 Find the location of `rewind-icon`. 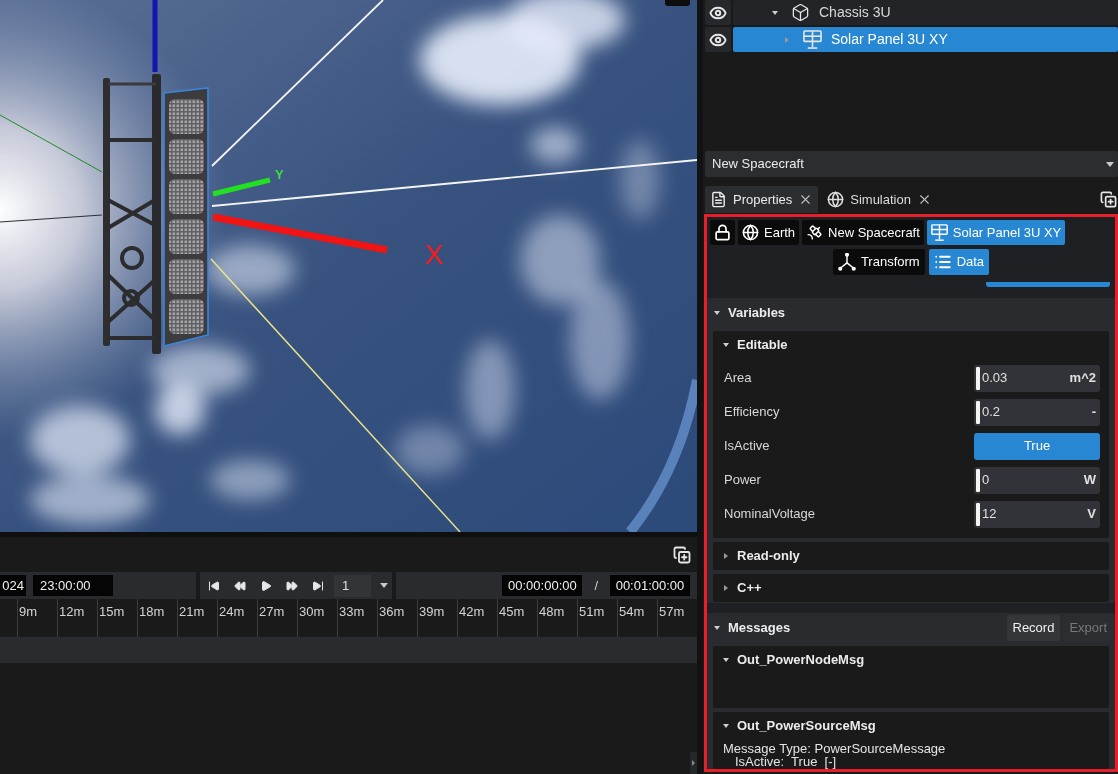

rewind-icon is located at coordinates (240, 585).